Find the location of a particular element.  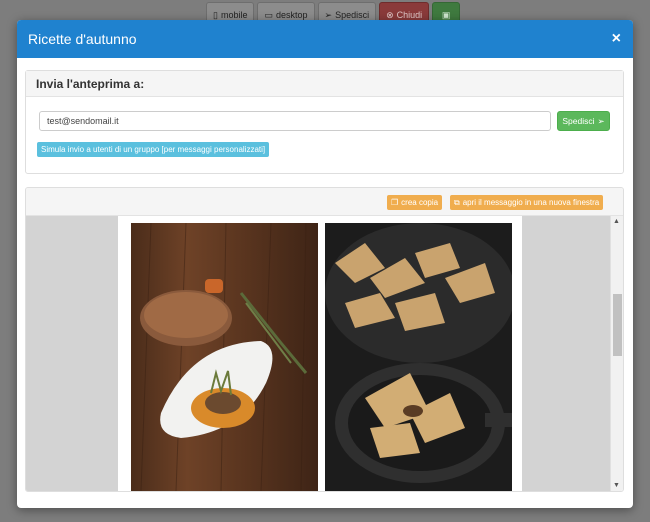

scroll-thumb is located at coordinates (617, 325).